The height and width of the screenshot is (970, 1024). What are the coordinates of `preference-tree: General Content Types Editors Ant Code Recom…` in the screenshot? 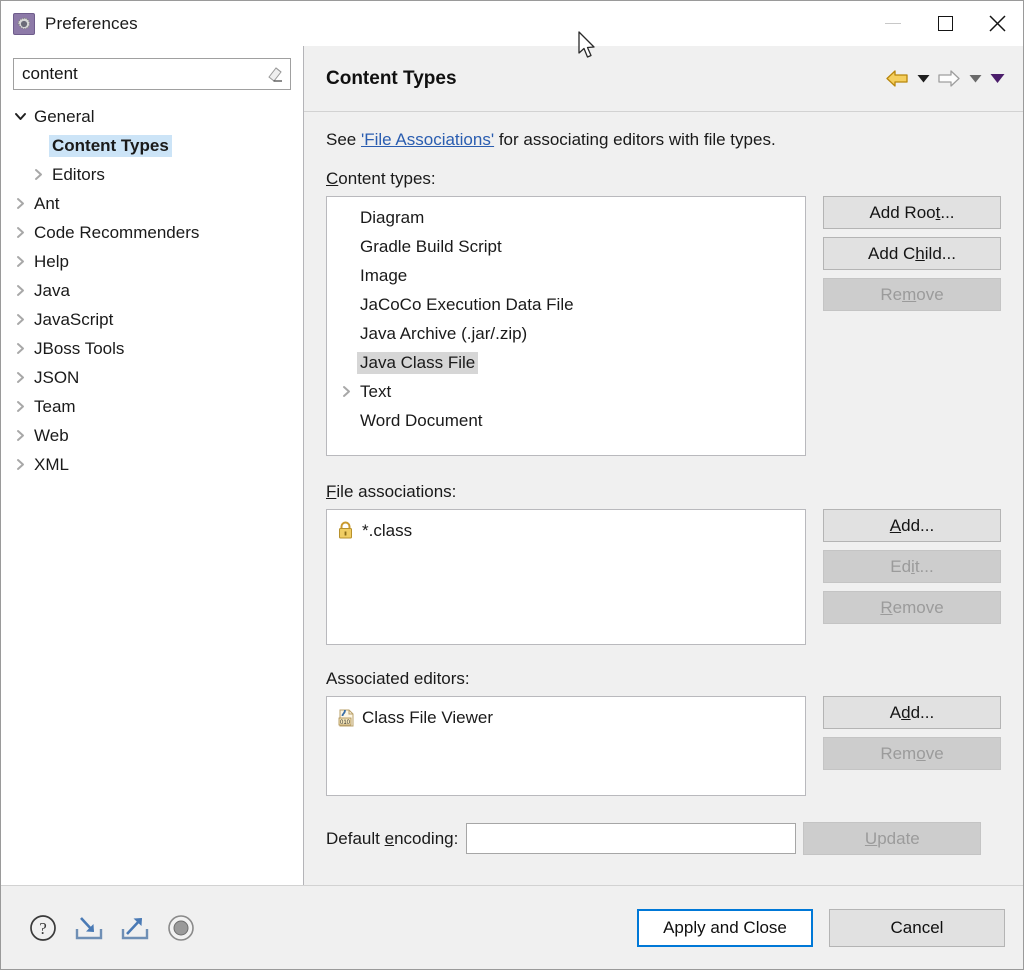 It's located at (152, 289).